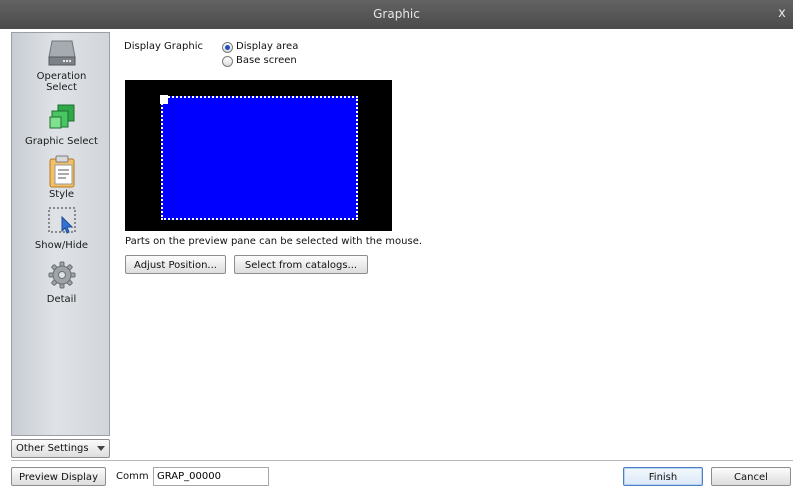 This screenshot has width=793, height=490. I want to click on other-settings-label: Other Settings, so click(52, 448).